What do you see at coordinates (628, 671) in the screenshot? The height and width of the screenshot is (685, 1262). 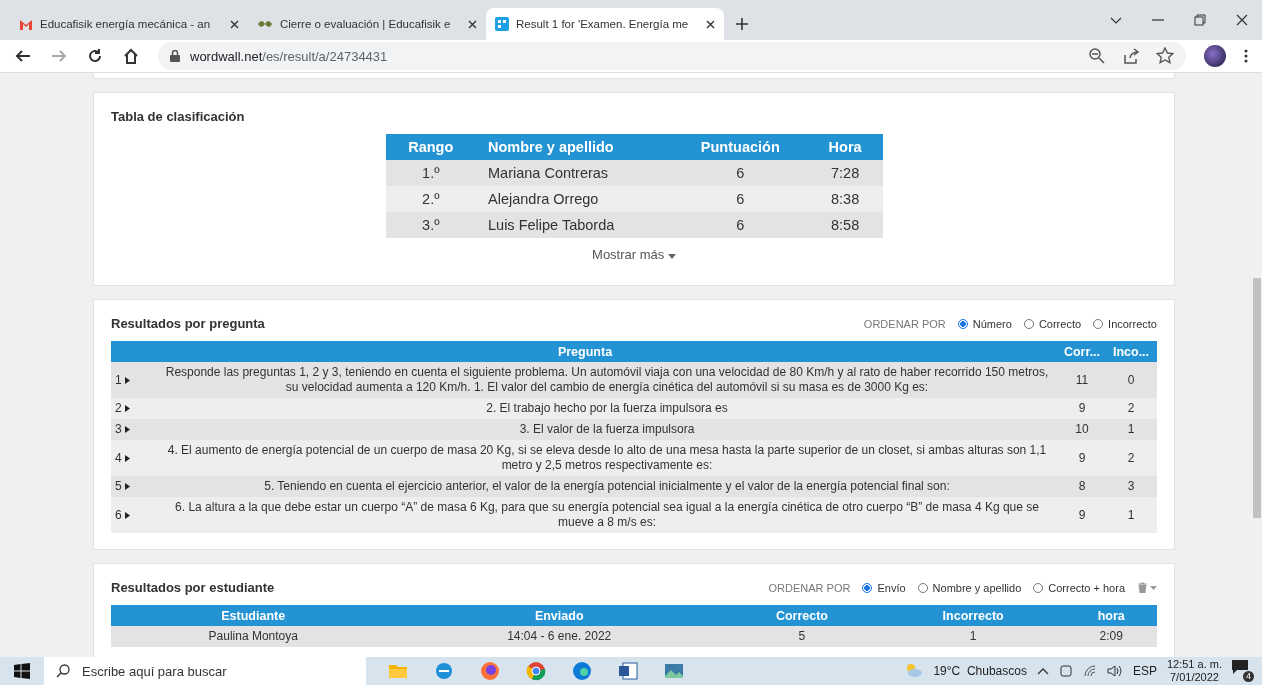 I see `document-icon` at bounding box center [628, 671].